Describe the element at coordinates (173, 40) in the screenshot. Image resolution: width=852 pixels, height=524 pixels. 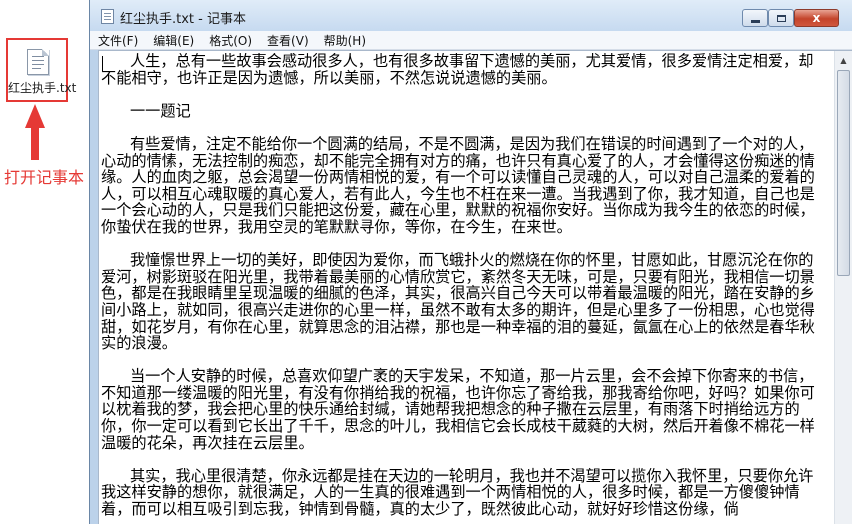
I see `menu-edit: 编辑(E)` at that location.